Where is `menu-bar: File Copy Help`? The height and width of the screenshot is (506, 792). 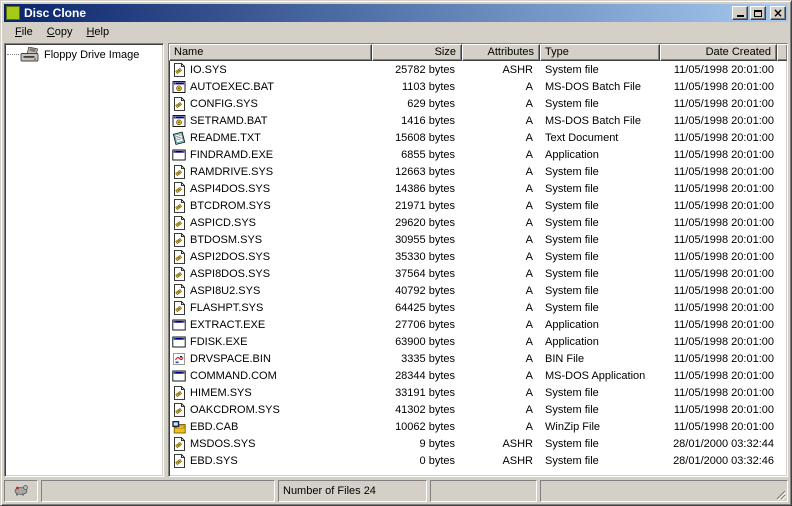 menu-bar: File Copy Help is located at coordinates (396, 32).